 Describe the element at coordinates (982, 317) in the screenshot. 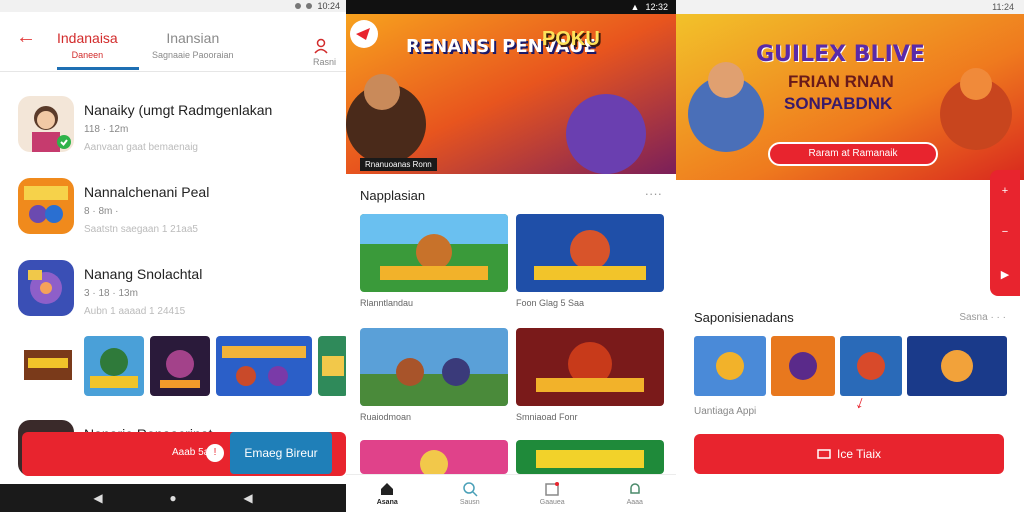

I see `section-more: Sasna · · ·` at that location.